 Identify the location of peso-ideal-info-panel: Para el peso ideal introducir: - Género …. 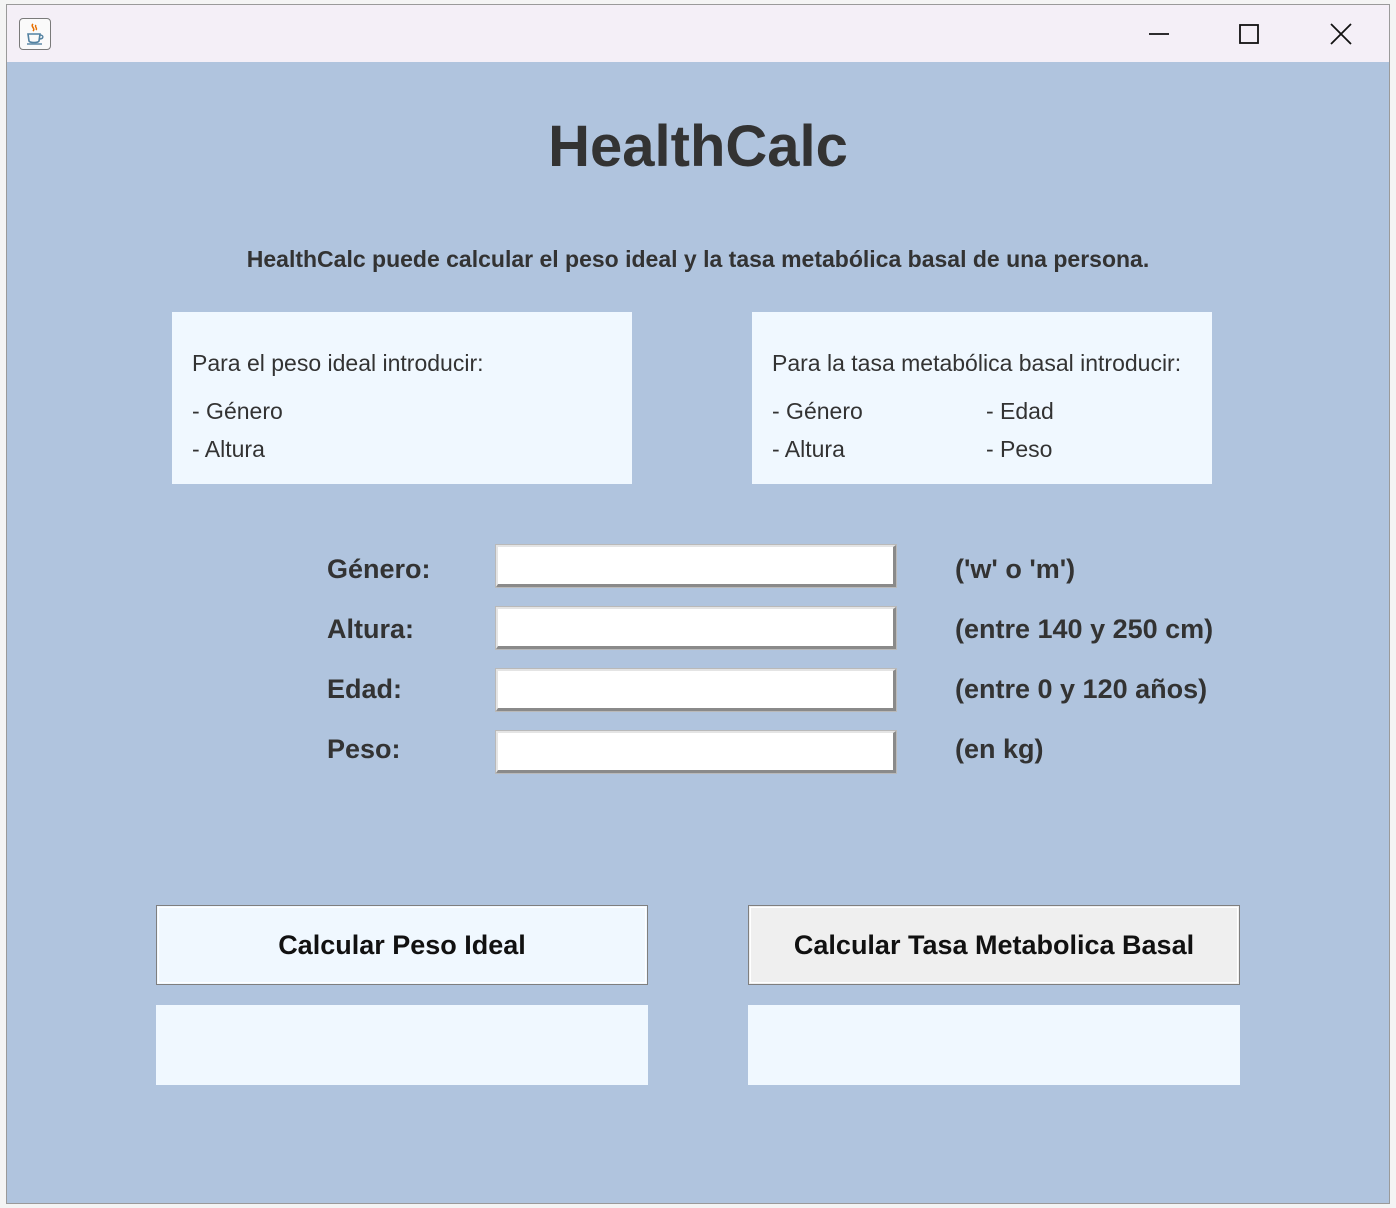
(402, 398).